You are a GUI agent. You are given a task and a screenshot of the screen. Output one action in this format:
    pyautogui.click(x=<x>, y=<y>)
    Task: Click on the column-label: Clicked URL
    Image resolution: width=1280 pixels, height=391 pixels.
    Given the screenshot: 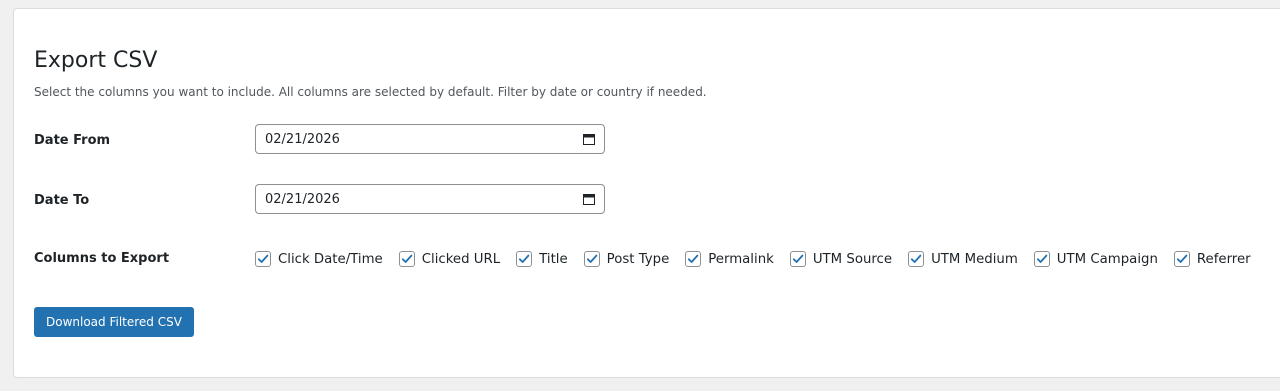 What is the action you would take?
    pyautogui.click(x=461, y=259)
    